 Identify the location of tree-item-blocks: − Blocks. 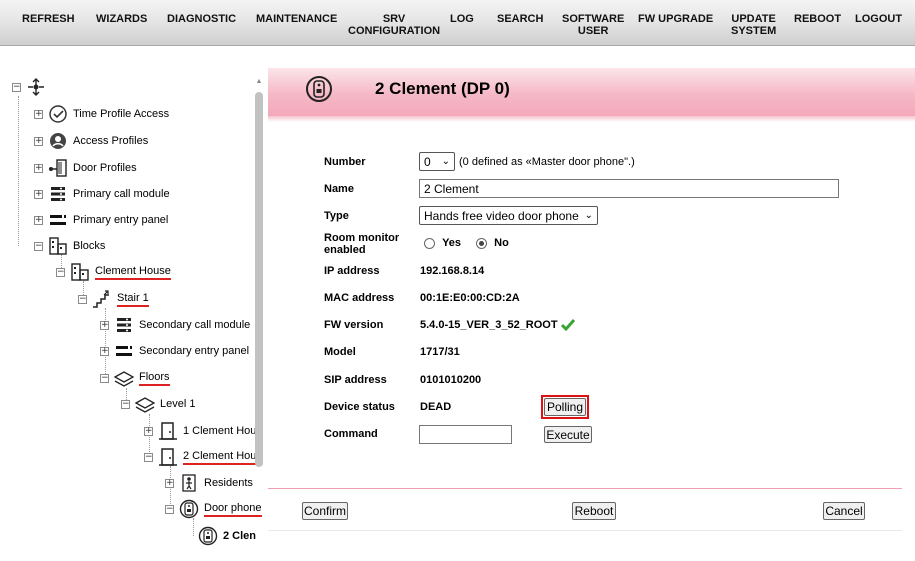
(69, 246).